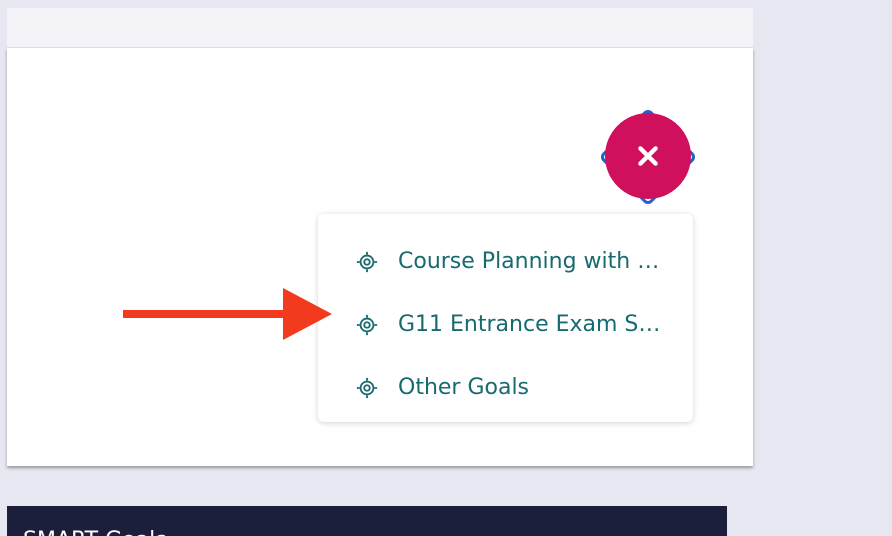  I want to click on section-title: SMART Goals, so click(95, 532).